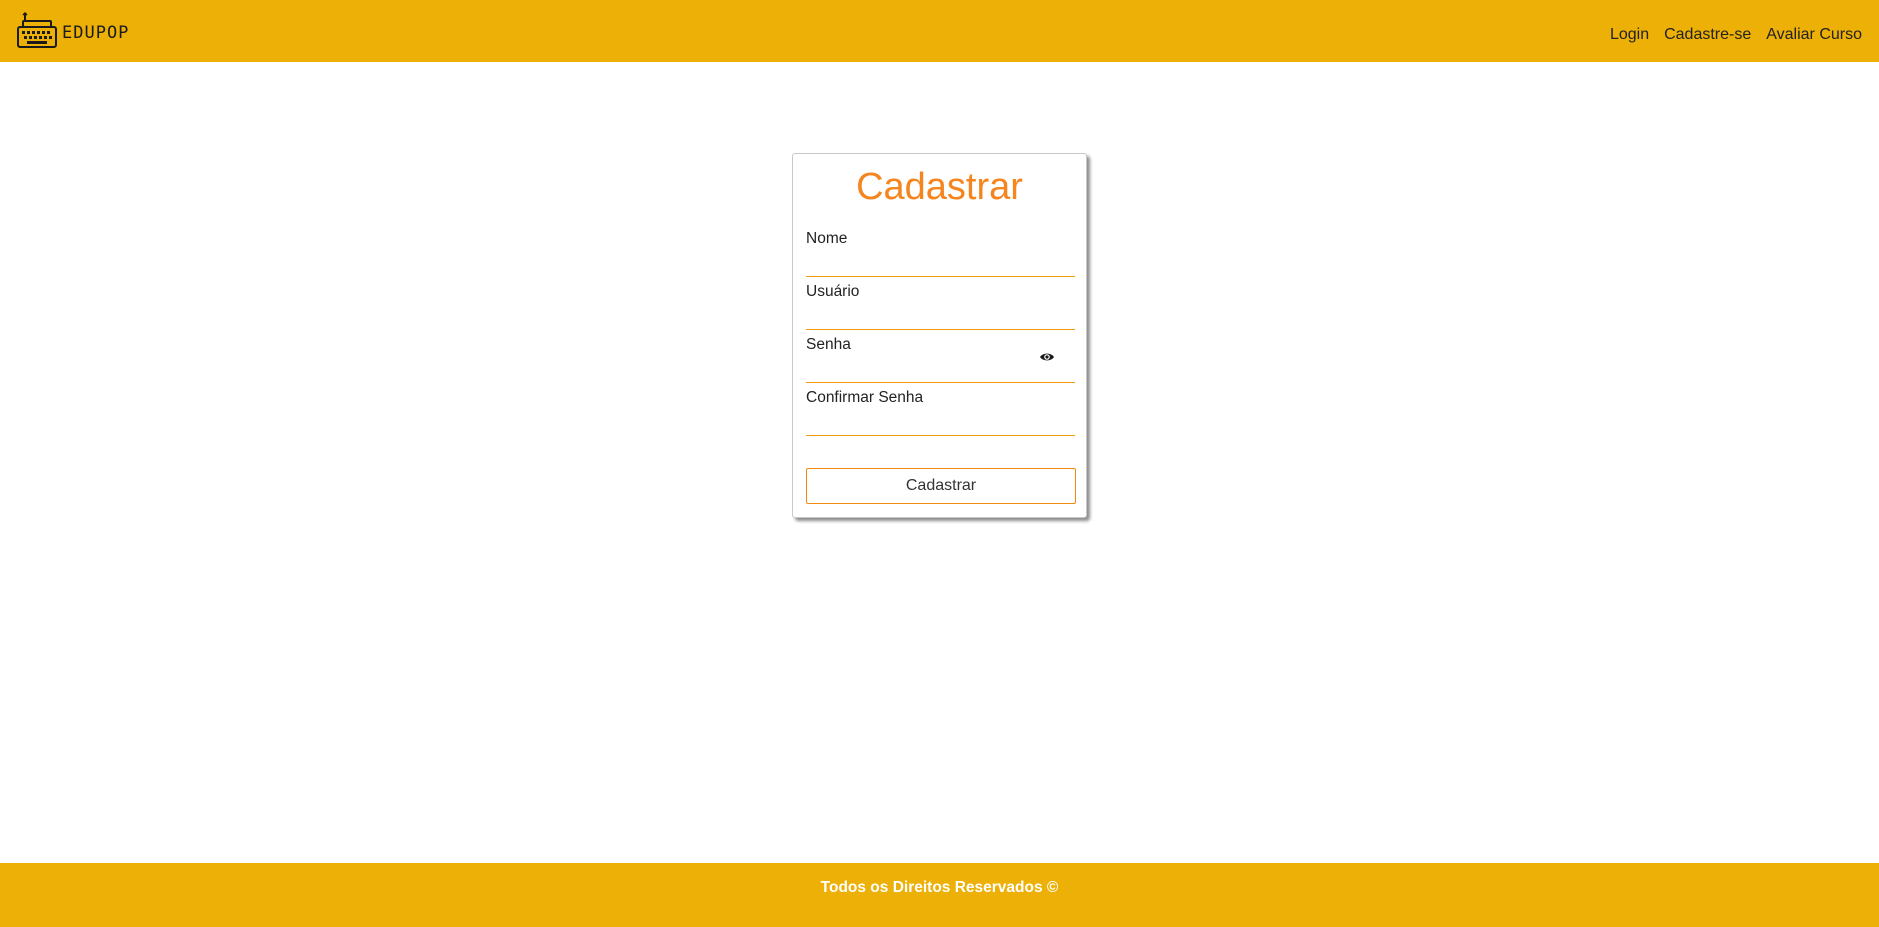 Image resolution: width=1879 pixels, height=927 pixels. What do you see at coordinates (1629, 35) in the screenshot?
I see `nav-link-login: Login` at bounding box center [1629, 35].